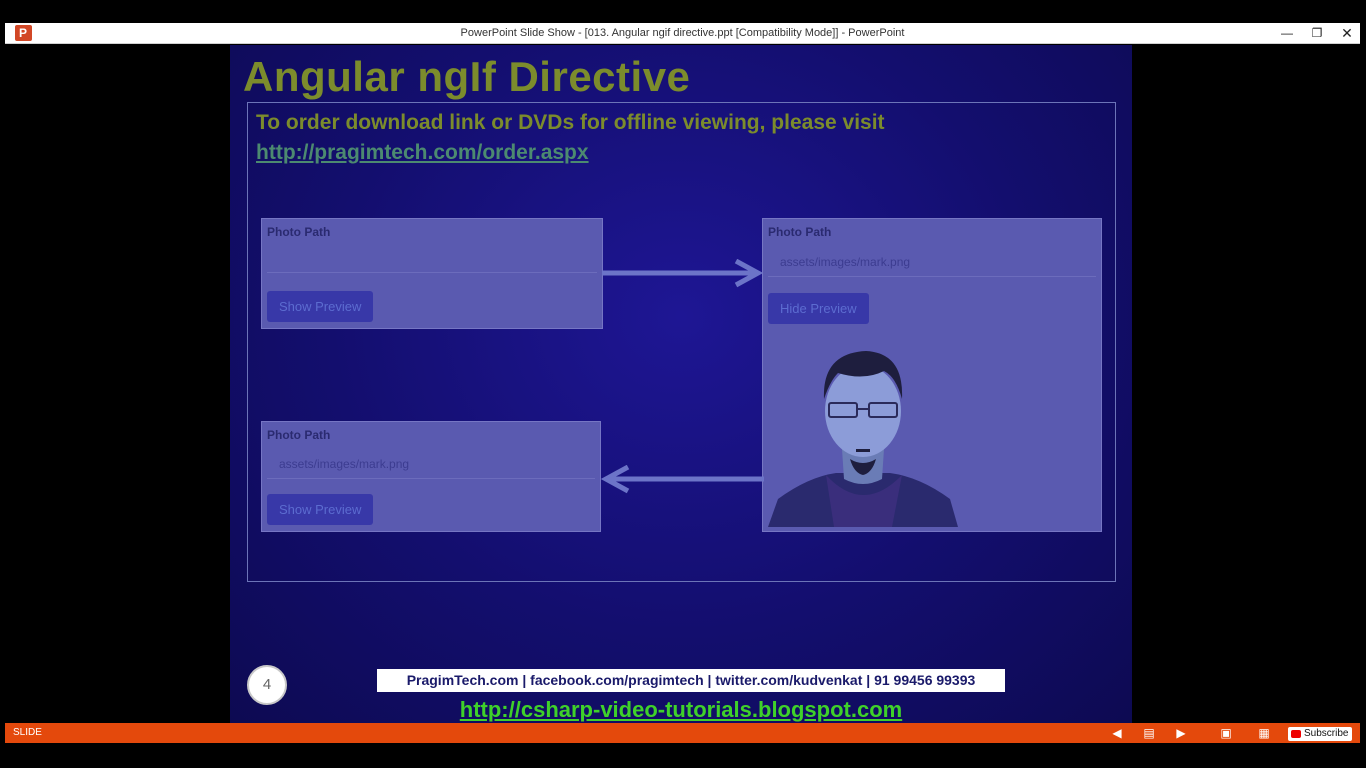 The image size is (1366, 768). Describe the element at coordinates (1287, 33) in the screenshot. I see `minimize-button: —` at that location.